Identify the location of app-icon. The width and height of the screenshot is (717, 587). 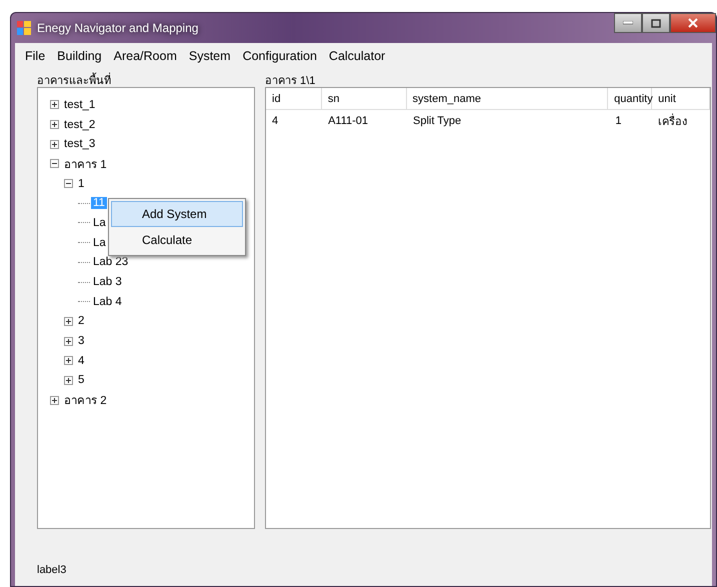
(24, 28).